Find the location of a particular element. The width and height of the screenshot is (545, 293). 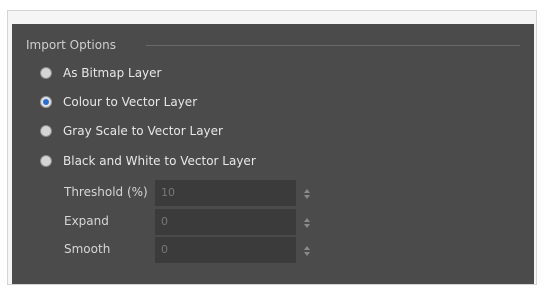

radio-label: Black and White to Vector Layer is located at coordinates (159, 161).